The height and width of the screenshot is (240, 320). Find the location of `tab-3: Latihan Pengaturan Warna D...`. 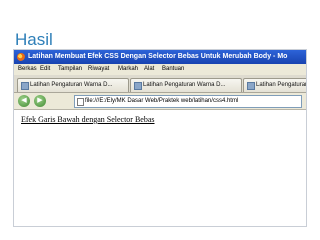

tab-3: Latihan Pengaturan Warna D... is located at coordinates (274, 85).